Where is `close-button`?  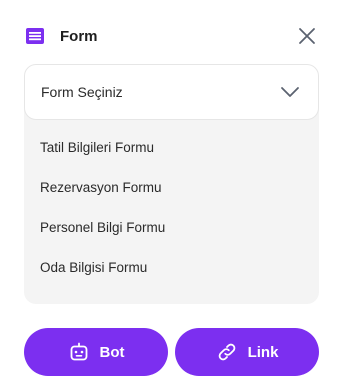 close-button is located at coordinates (307, 36).